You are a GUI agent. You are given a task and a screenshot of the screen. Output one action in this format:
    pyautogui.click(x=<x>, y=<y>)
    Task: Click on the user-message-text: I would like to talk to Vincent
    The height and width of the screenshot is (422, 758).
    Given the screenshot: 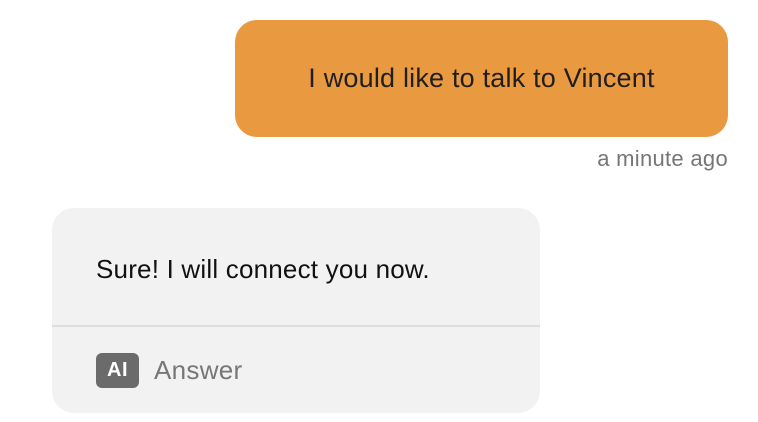 What is the action you would take?
    pyautogui.click(x=481, y=78)
    